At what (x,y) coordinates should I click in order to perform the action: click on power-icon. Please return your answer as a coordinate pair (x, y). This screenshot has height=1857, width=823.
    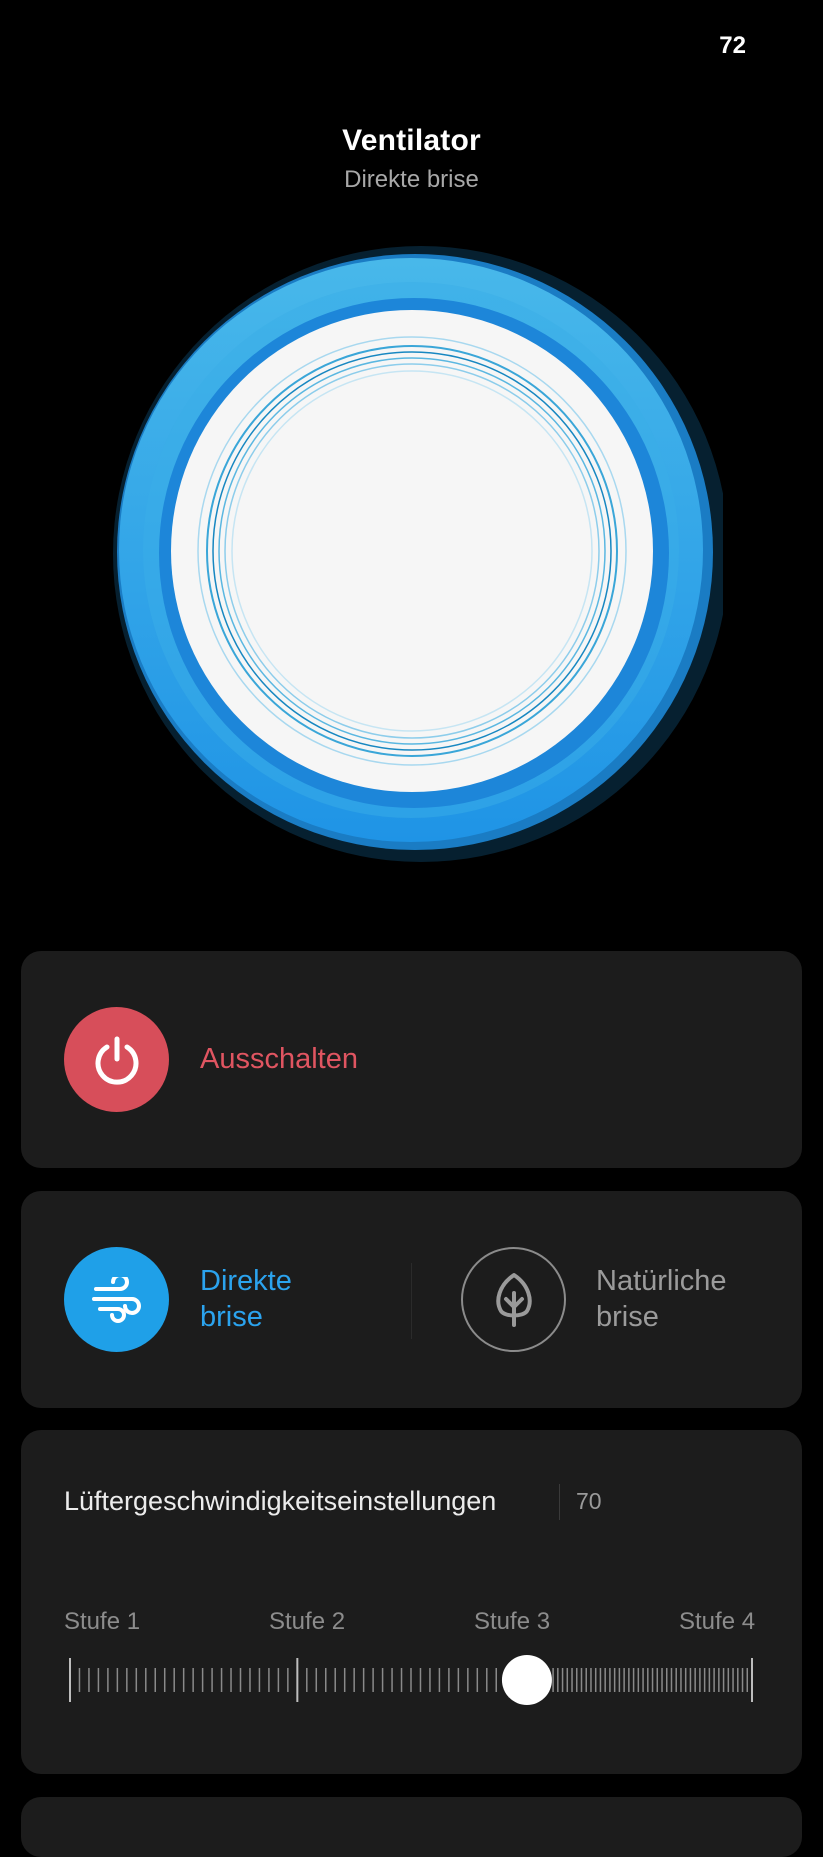
    Looking at the image, I should click on (116, 1060).